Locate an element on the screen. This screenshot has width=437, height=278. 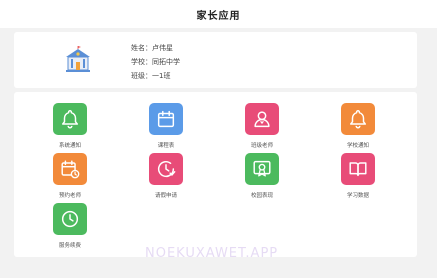
app-tile-service-renewal: 服务续费 is located at coordinates (70, 230).